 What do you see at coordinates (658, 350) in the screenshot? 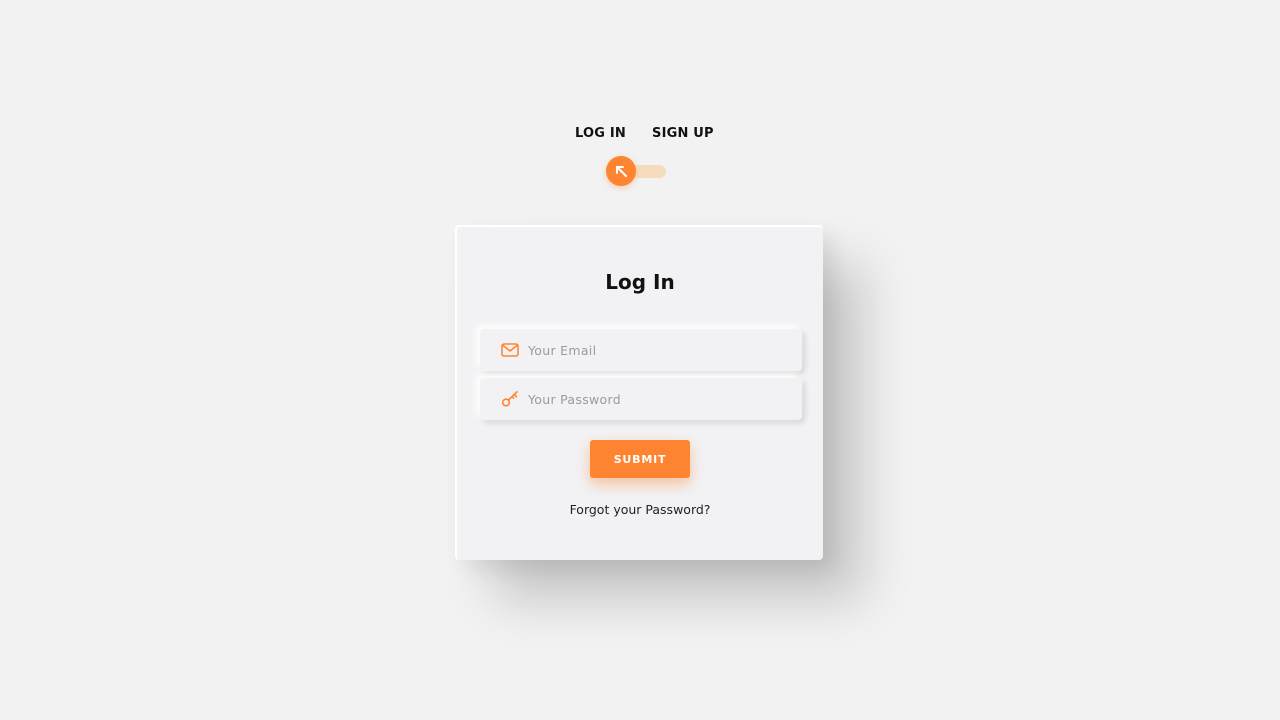
I see `email-input` at bounding box center [658, 350].